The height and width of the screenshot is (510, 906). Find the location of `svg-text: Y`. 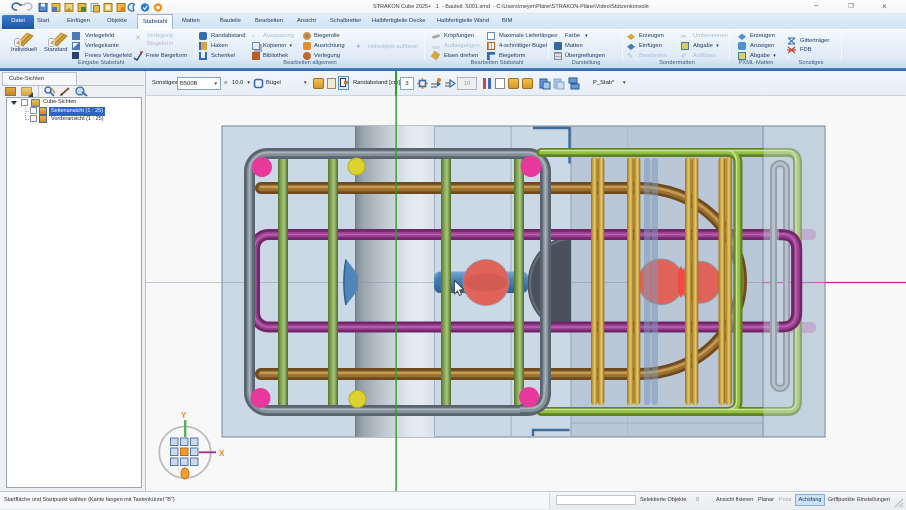

svg-text: Y is located at coordinates (184, 415).